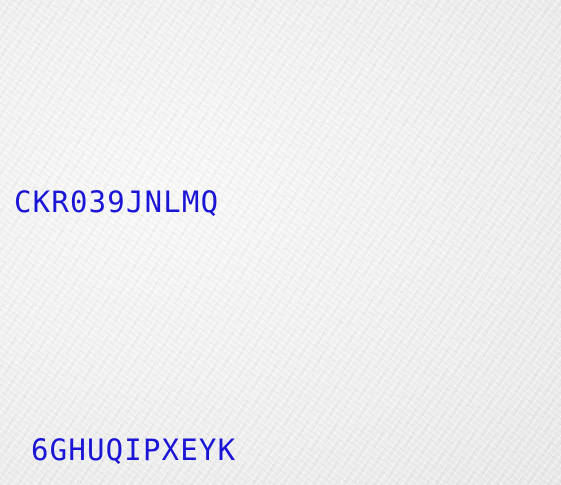  What do you see at coordinates (134, 450) in the screenshot?
I see `code-text-bottom: 6GHUQIPXEYK` at bounding box center [134, 450].